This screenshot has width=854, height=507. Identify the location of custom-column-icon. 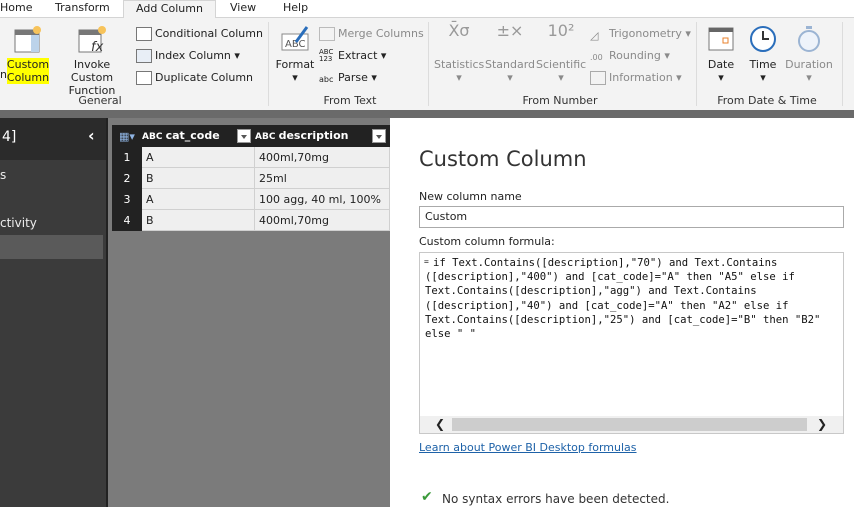
(27, 39).